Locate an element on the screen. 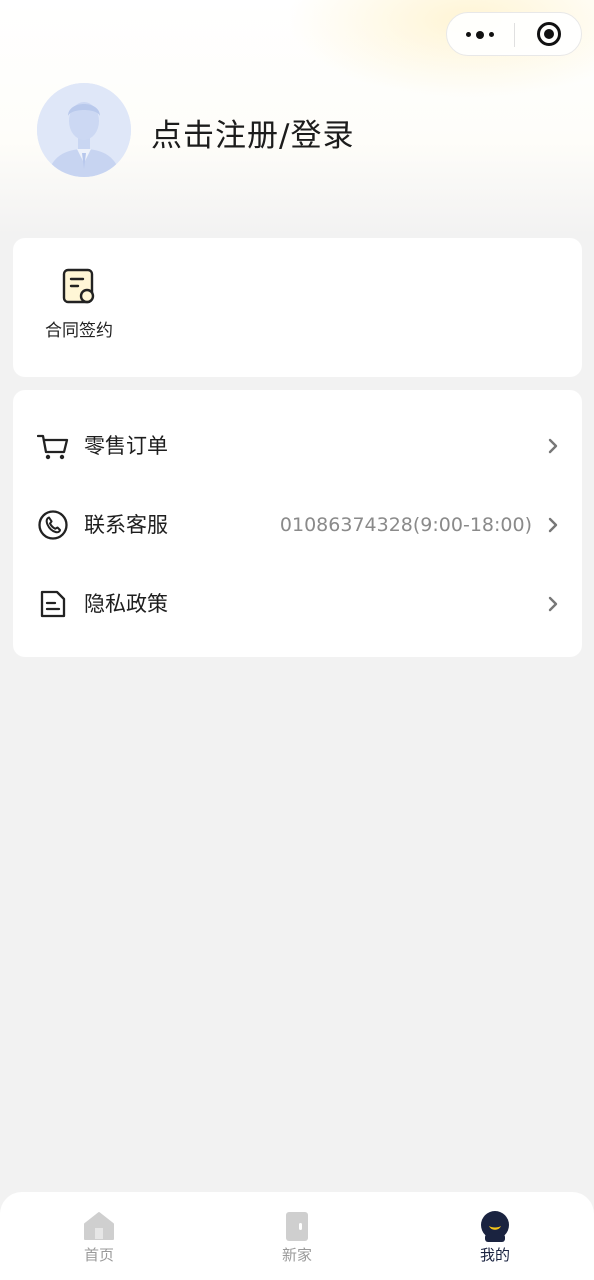 Image resolution: width=594 pixels, height=1280 pixels. customer-service-phone: 01086374328(9:00-18:00) is located at coordinates (405, 525).